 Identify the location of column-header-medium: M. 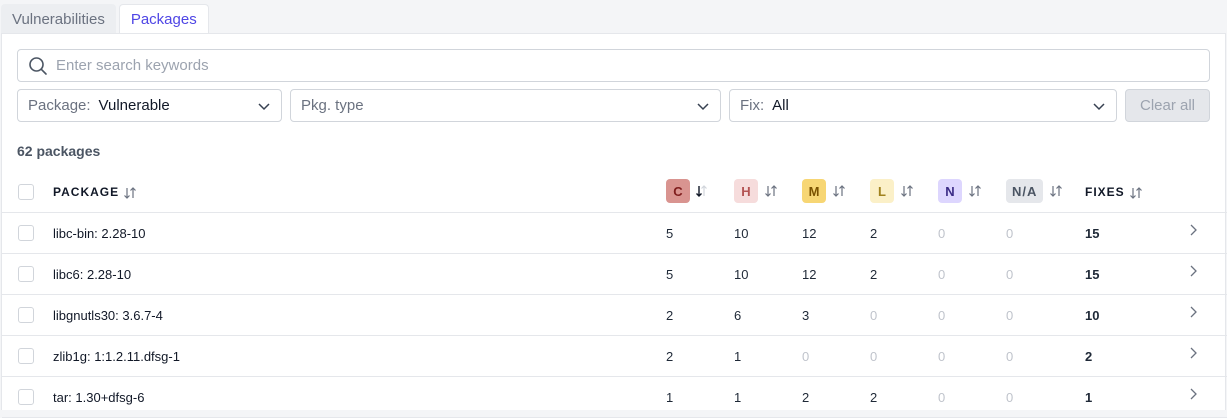
(824, 191).